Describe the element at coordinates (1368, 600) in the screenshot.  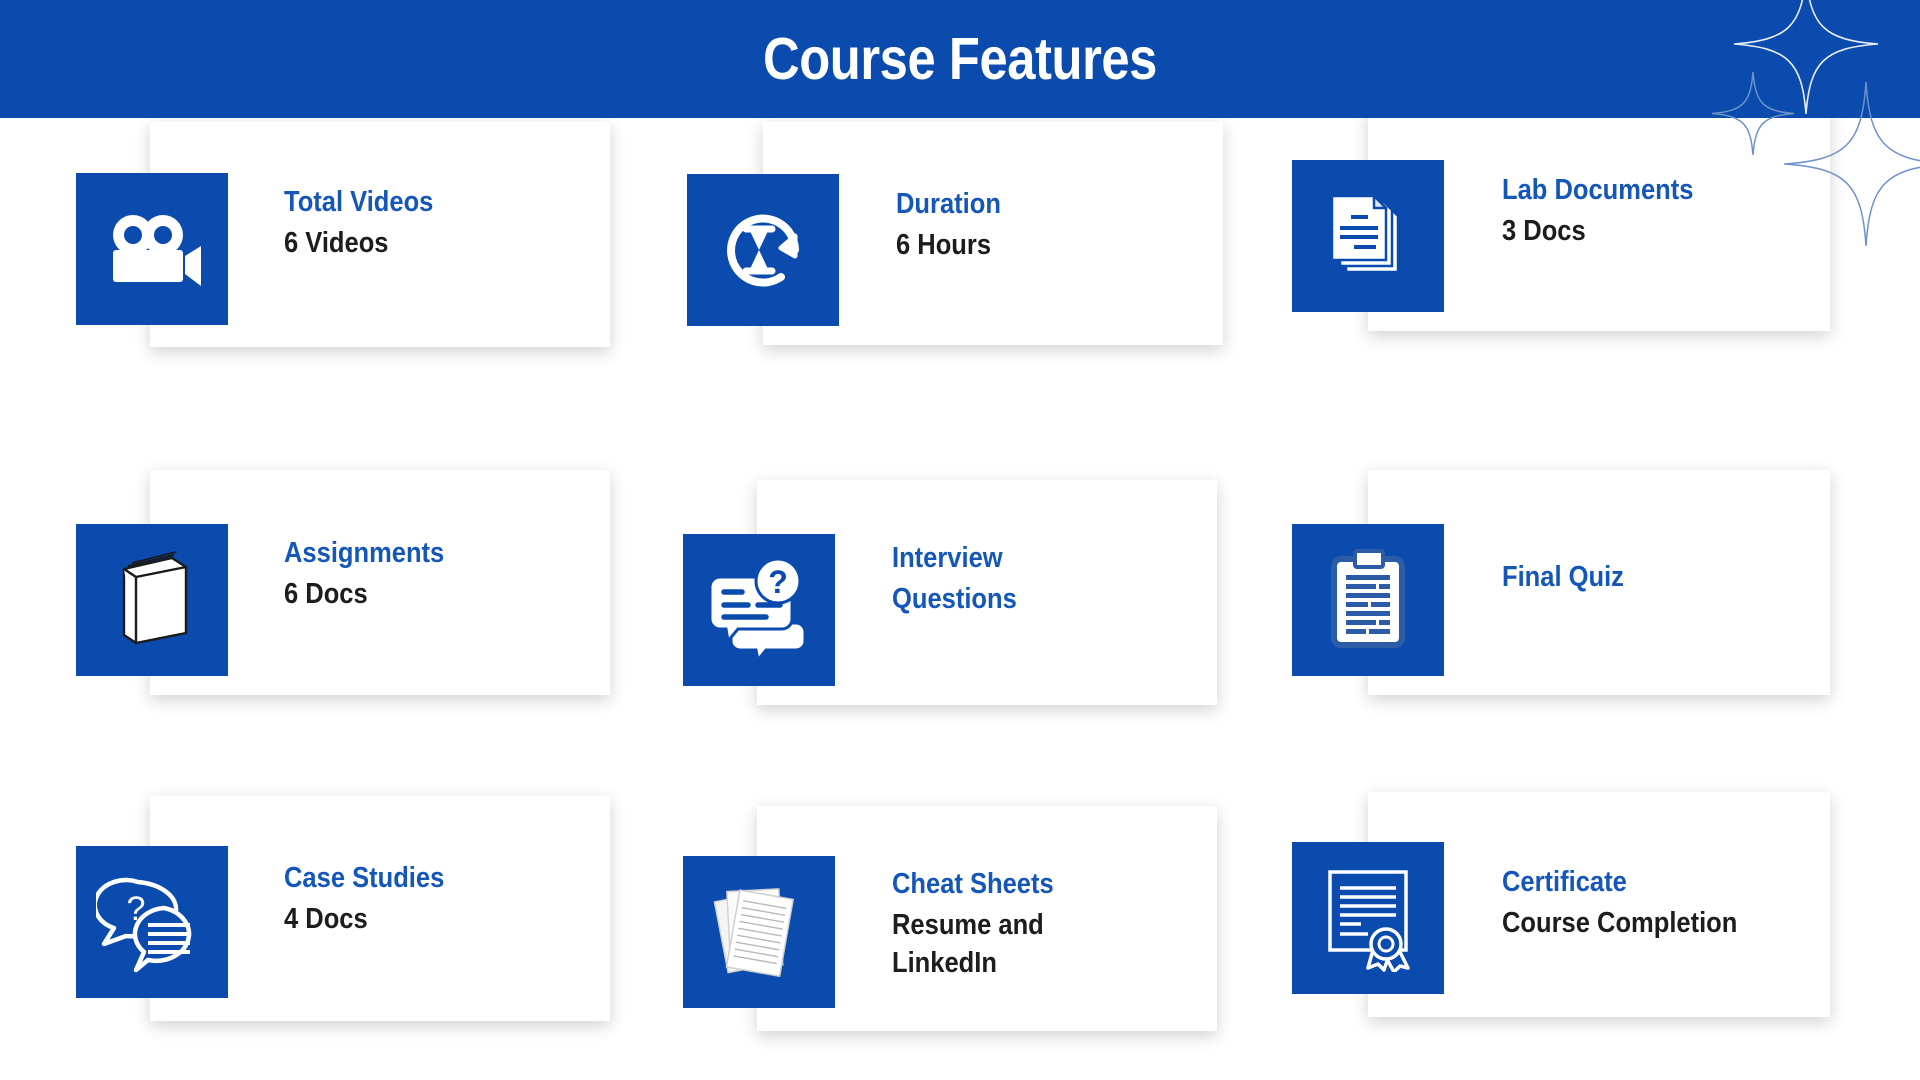
I see `clipboard-list-icon` at that location.